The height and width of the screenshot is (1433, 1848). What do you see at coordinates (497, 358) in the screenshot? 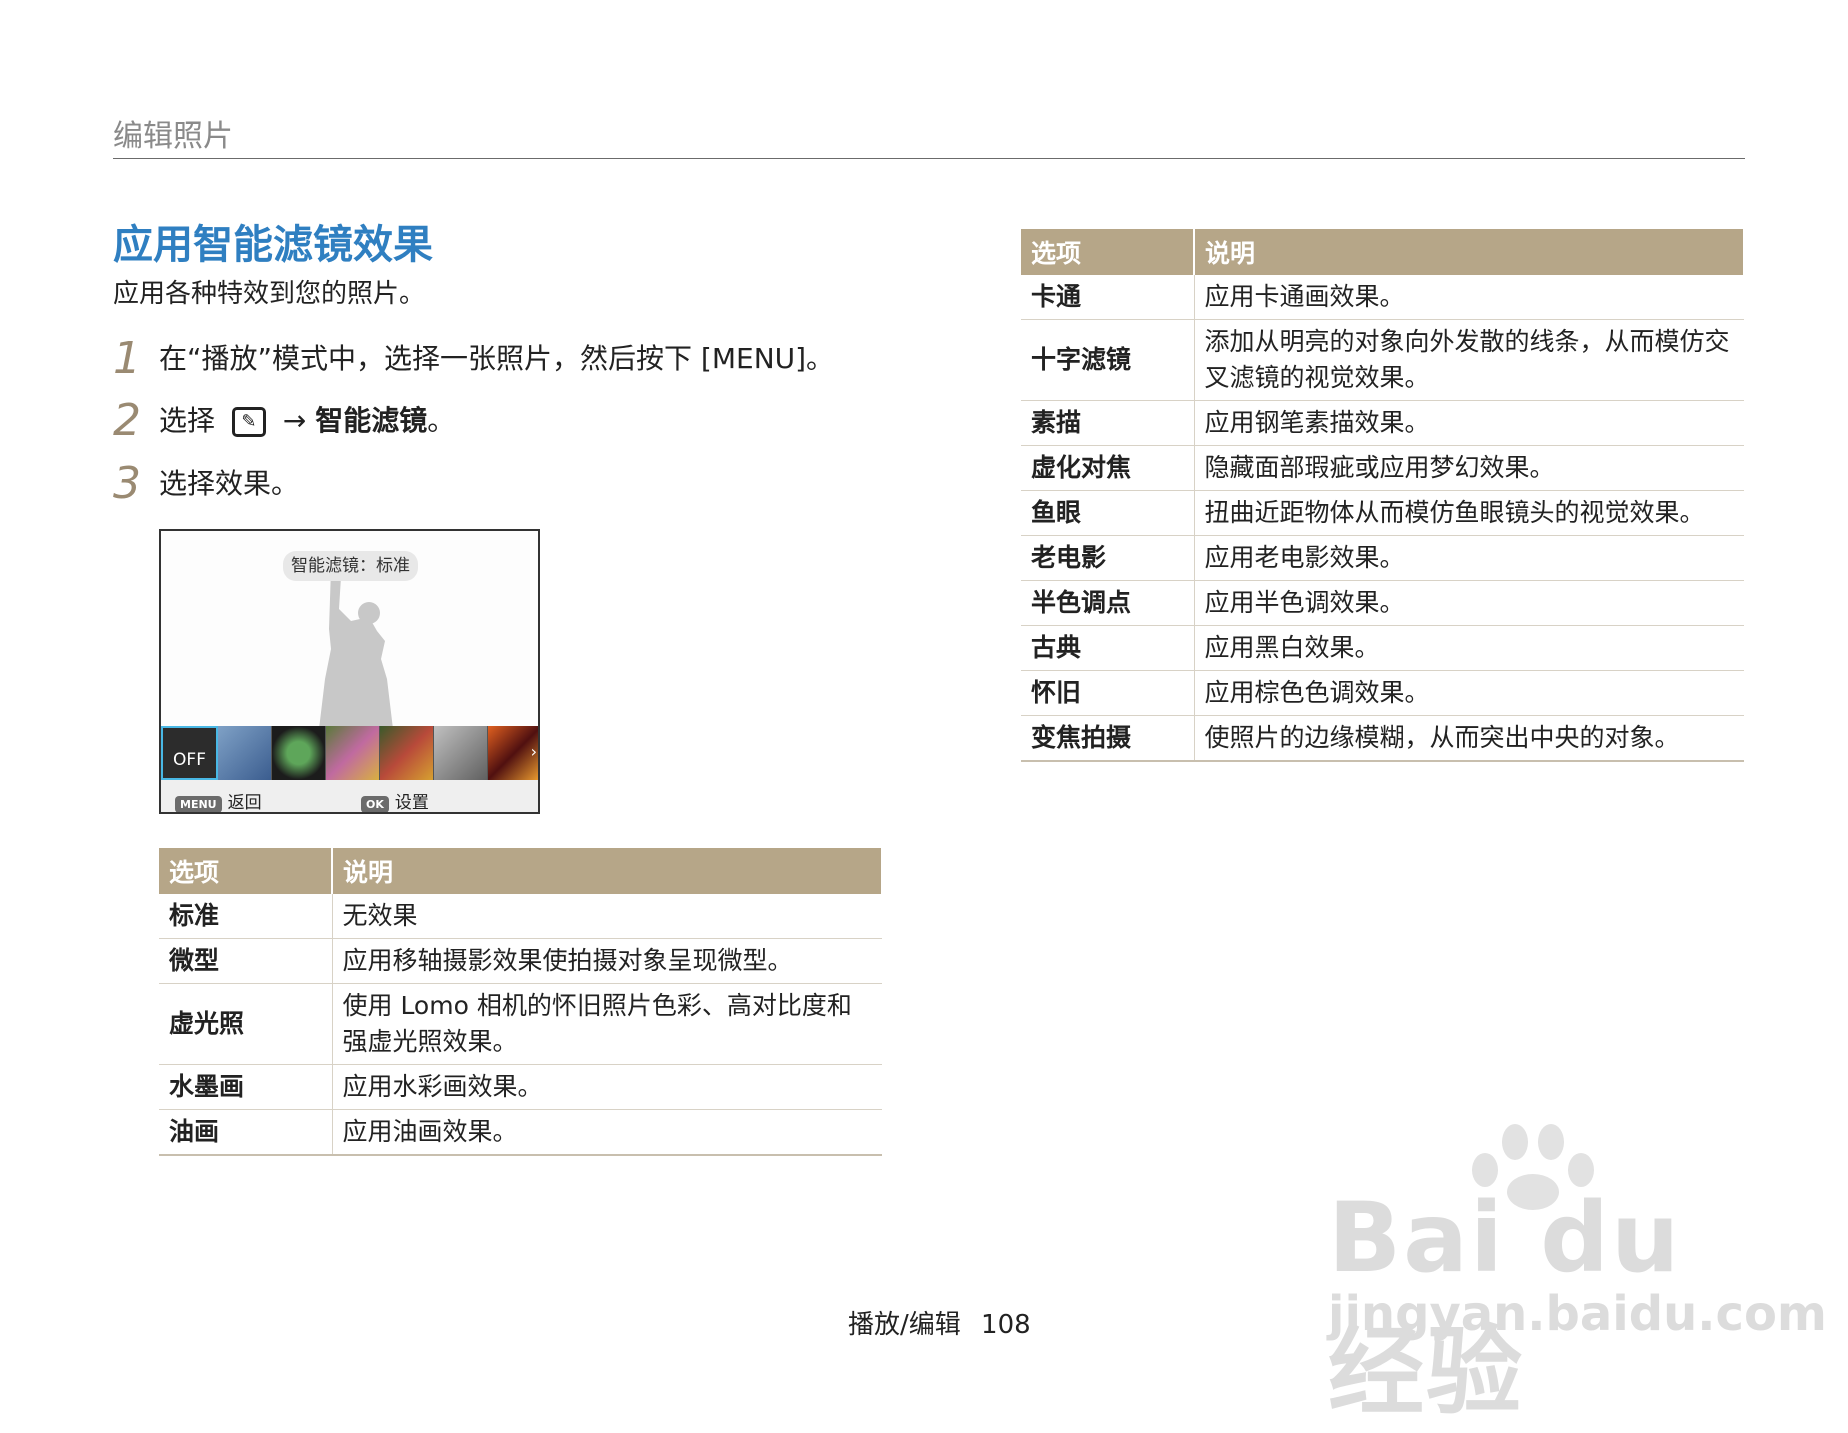
I see `step-text: 在“播放”模式中，选择一张照片，然后按下 [MENU]。` at bounding box center [497, 358].